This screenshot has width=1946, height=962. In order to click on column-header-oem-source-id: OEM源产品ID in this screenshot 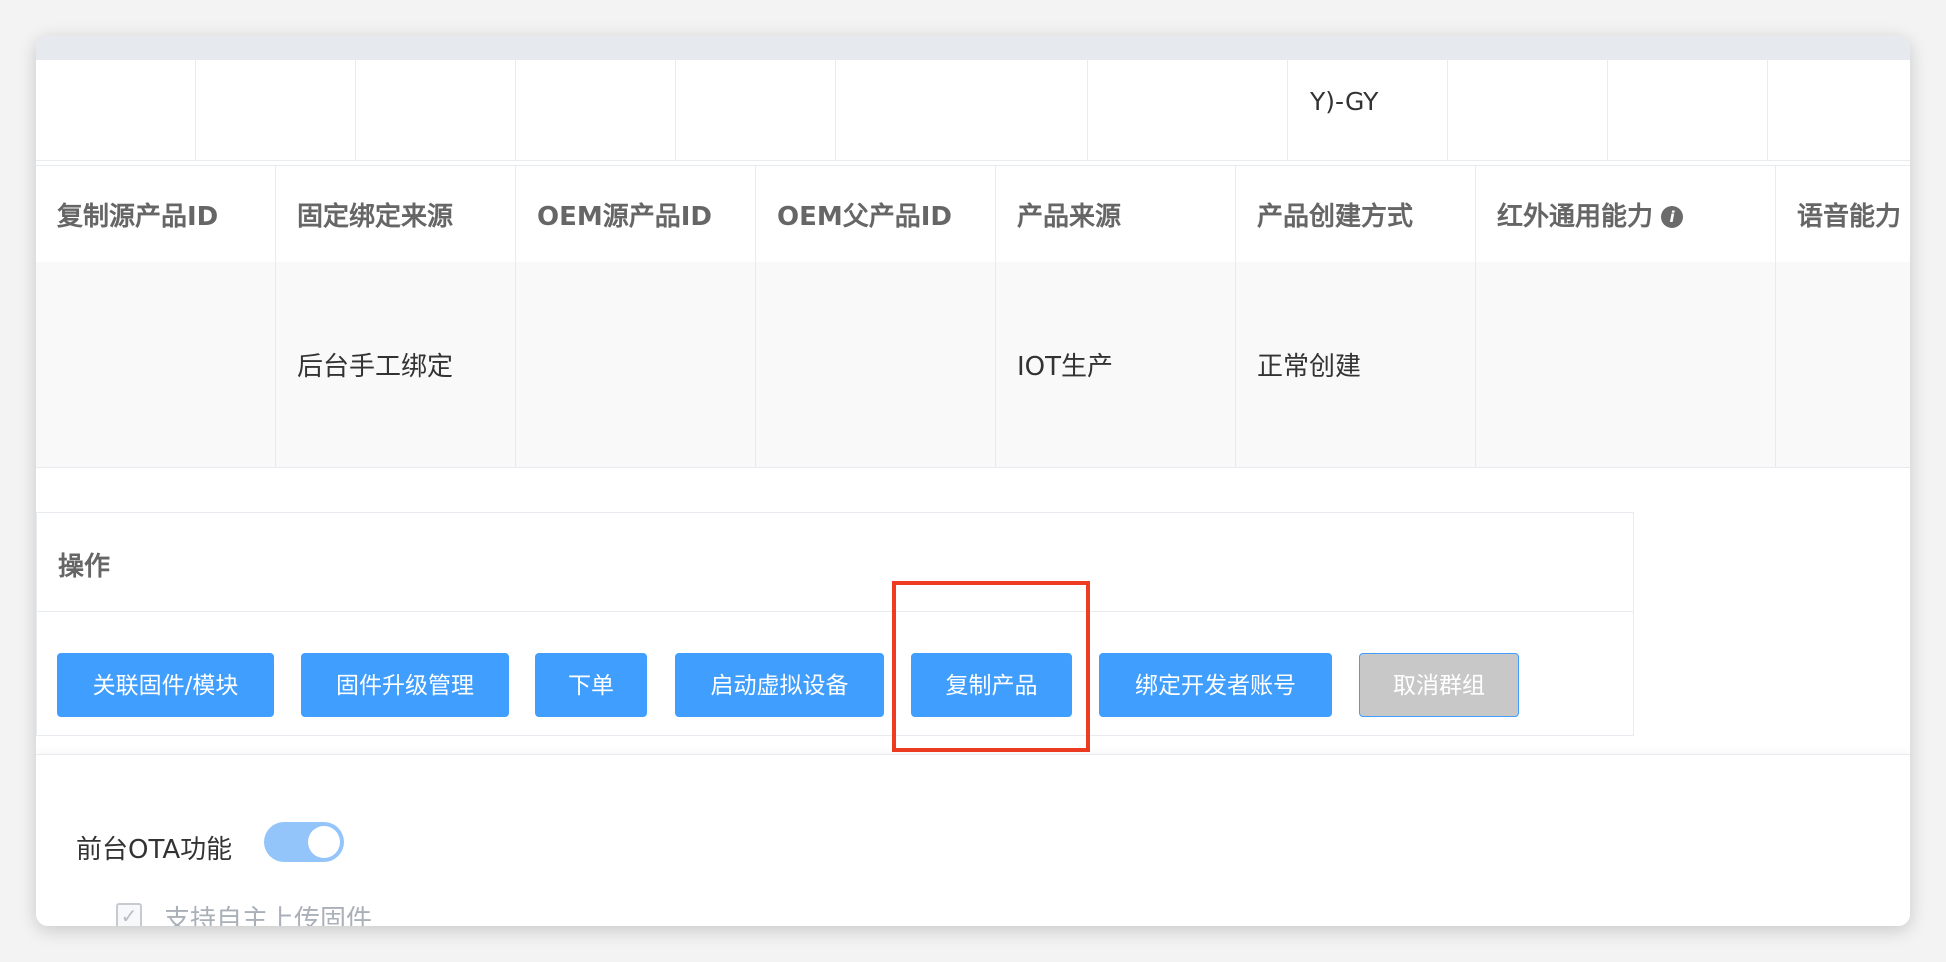, I will do `click(636, 214)`.